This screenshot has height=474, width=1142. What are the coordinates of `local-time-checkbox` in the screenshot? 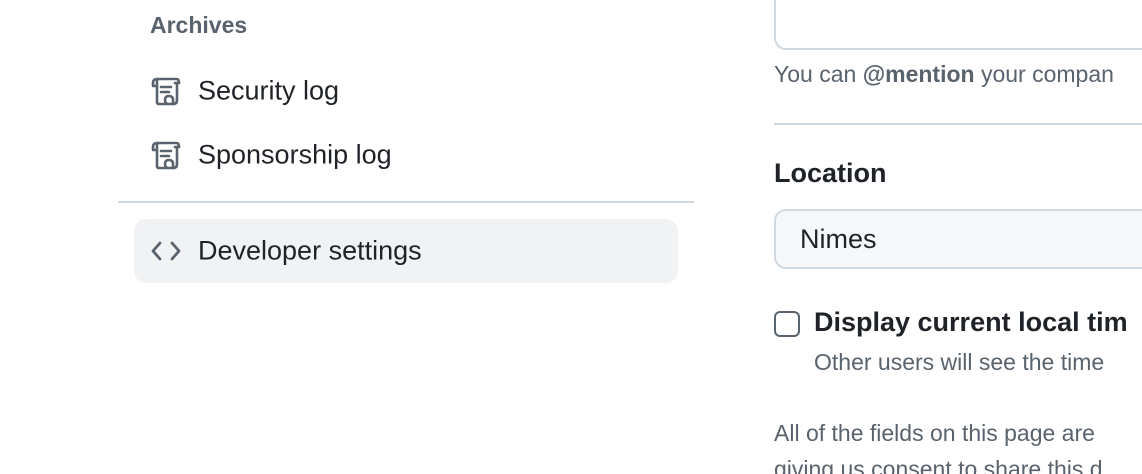 It's located at (787, 324).